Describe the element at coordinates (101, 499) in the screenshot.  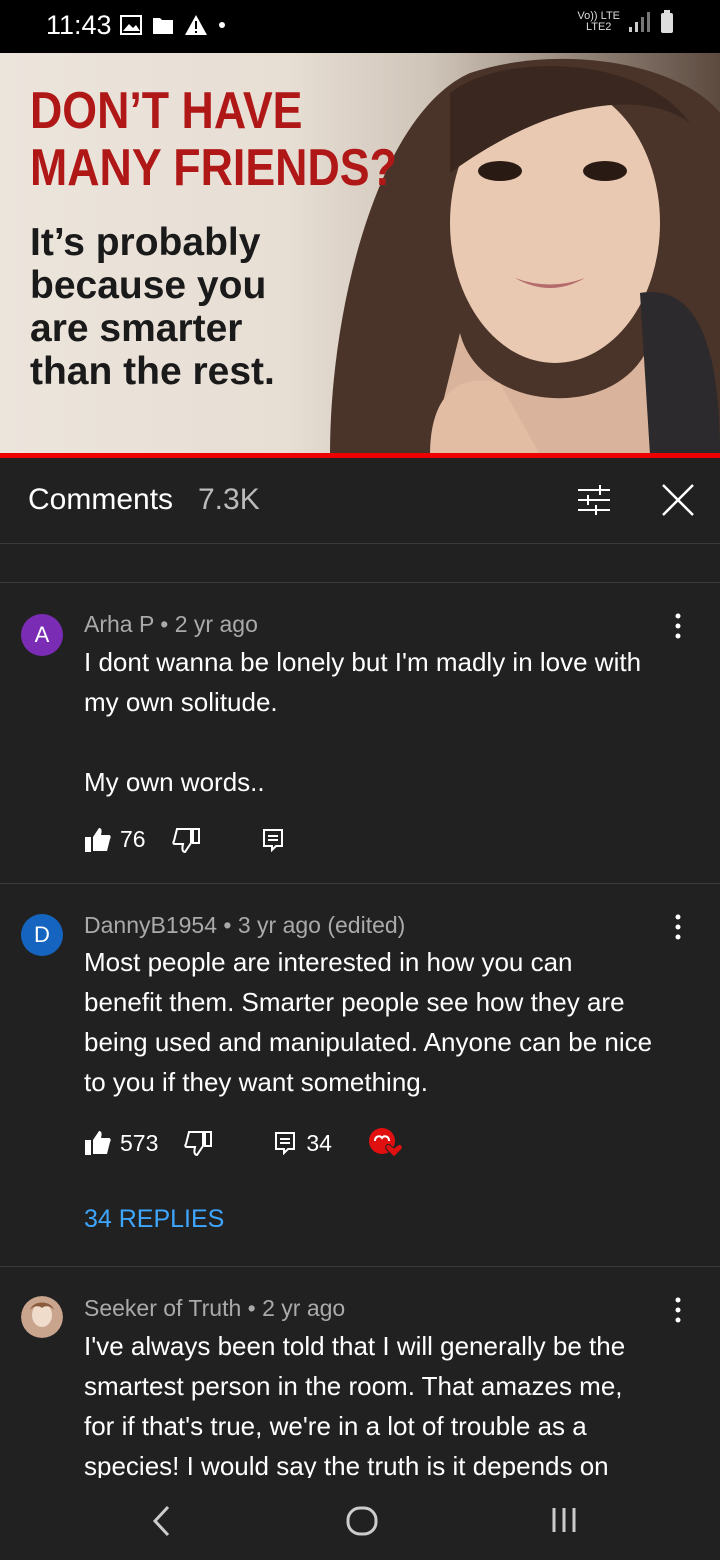
I see `comments-title: Comments` at that location.